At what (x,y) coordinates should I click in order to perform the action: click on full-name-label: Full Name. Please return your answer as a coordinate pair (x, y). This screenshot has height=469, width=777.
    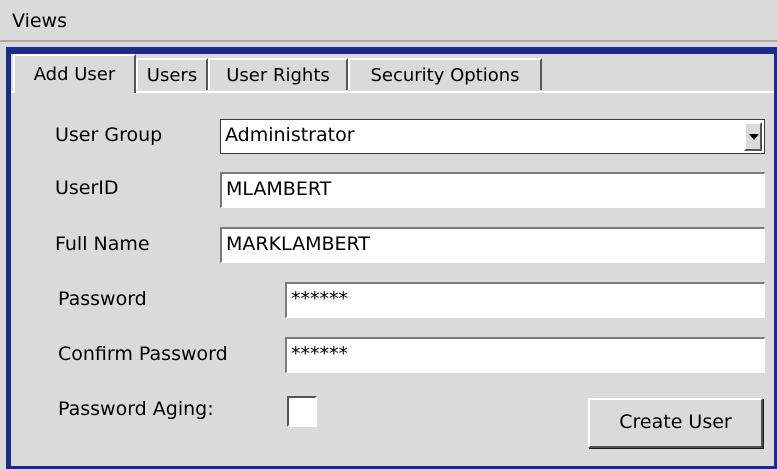
    Looking at the image, I should click on (102, 244).